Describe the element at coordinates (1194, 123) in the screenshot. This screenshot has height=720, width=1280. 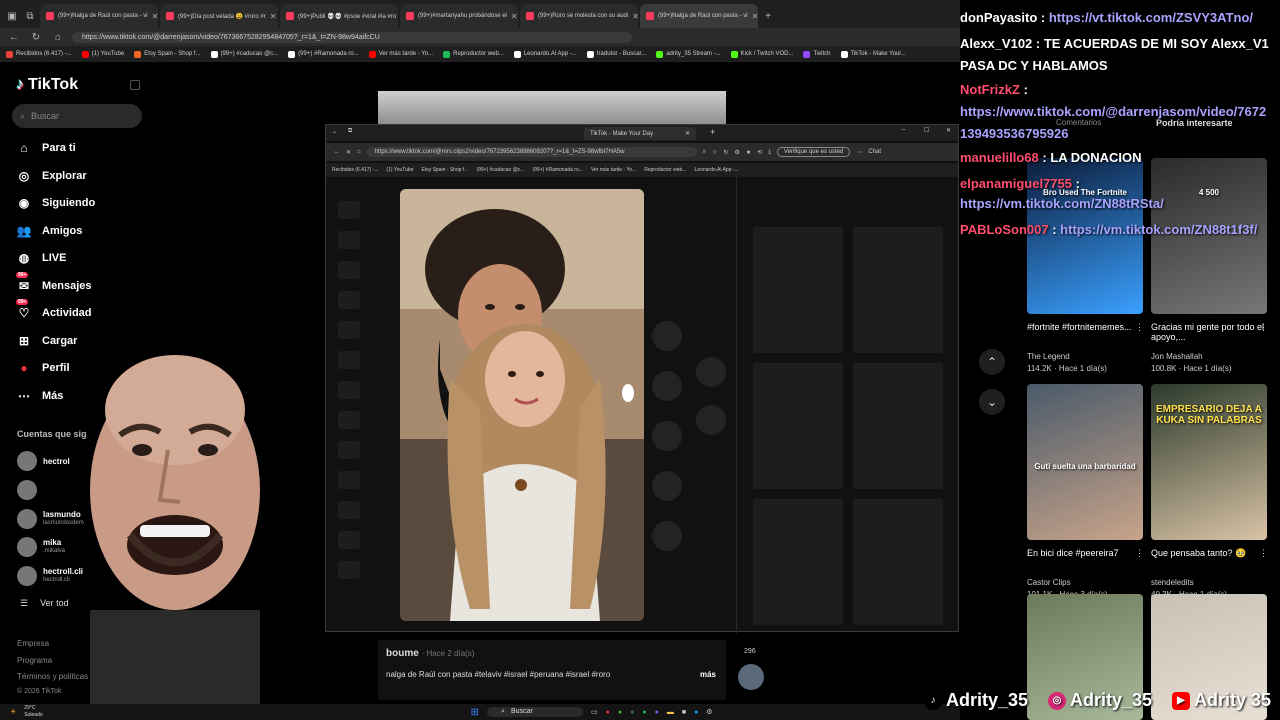
I see `tab-might-interest: Podría interesarte` at that location.